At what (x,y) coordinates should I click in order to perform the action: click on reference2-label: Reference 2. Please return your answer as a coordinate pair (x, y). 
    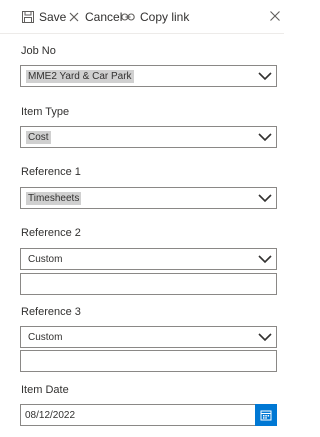
    Looking at the image, I should click on (51, 233).